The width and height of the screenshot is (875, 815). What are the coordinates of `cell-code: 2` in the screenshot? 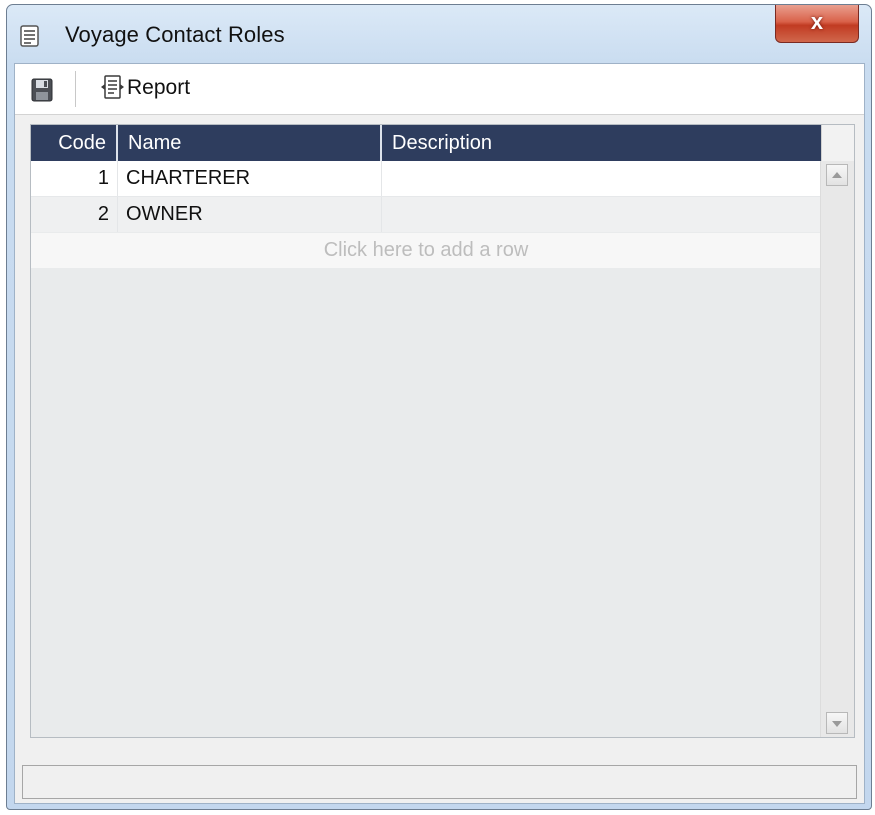 It's located at (74, 214).